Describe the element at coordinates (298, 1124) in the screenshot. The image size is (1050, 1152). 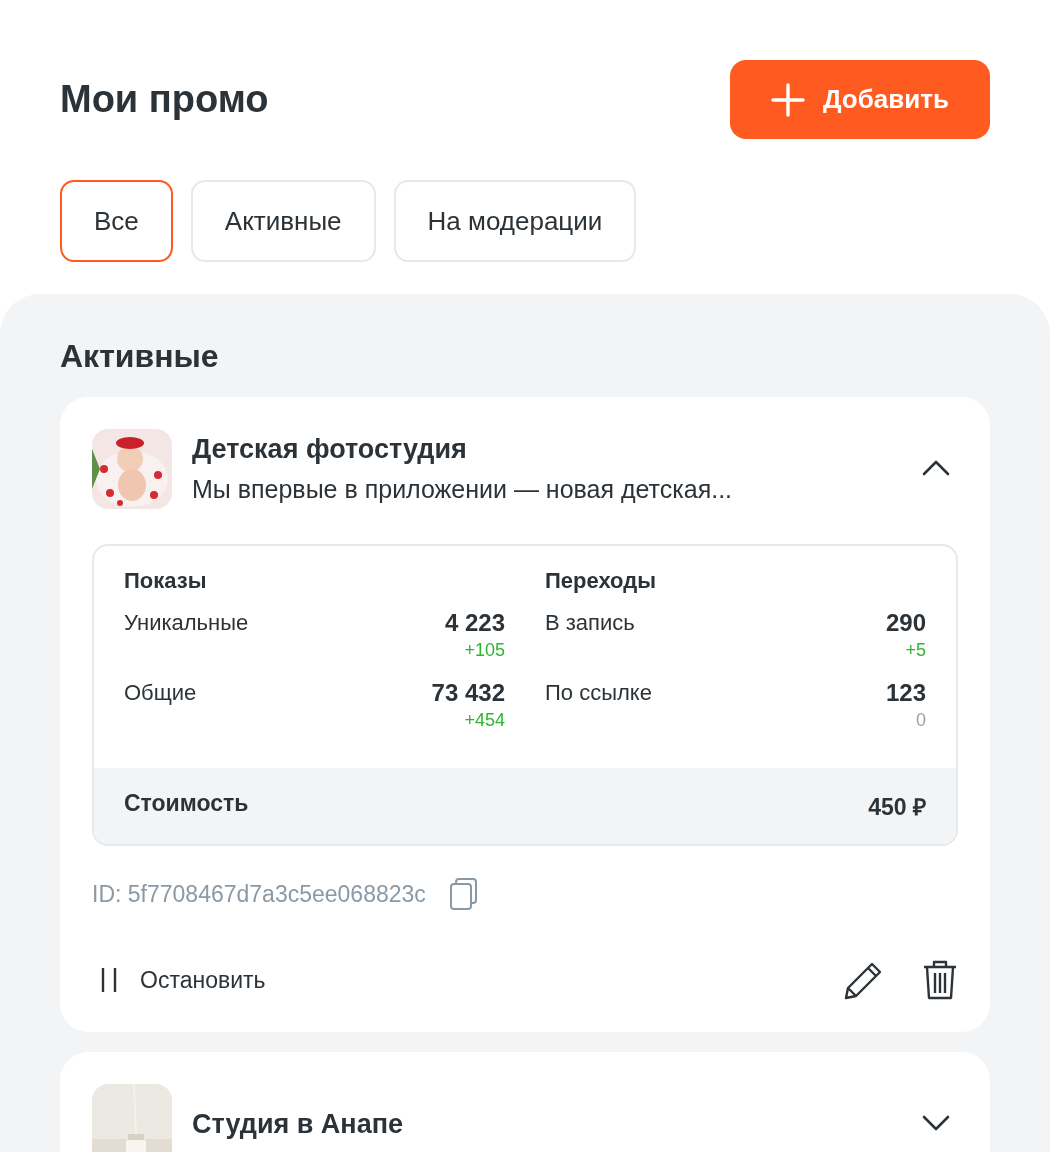
I see `promo-title: Студия в Анапе` at that location.